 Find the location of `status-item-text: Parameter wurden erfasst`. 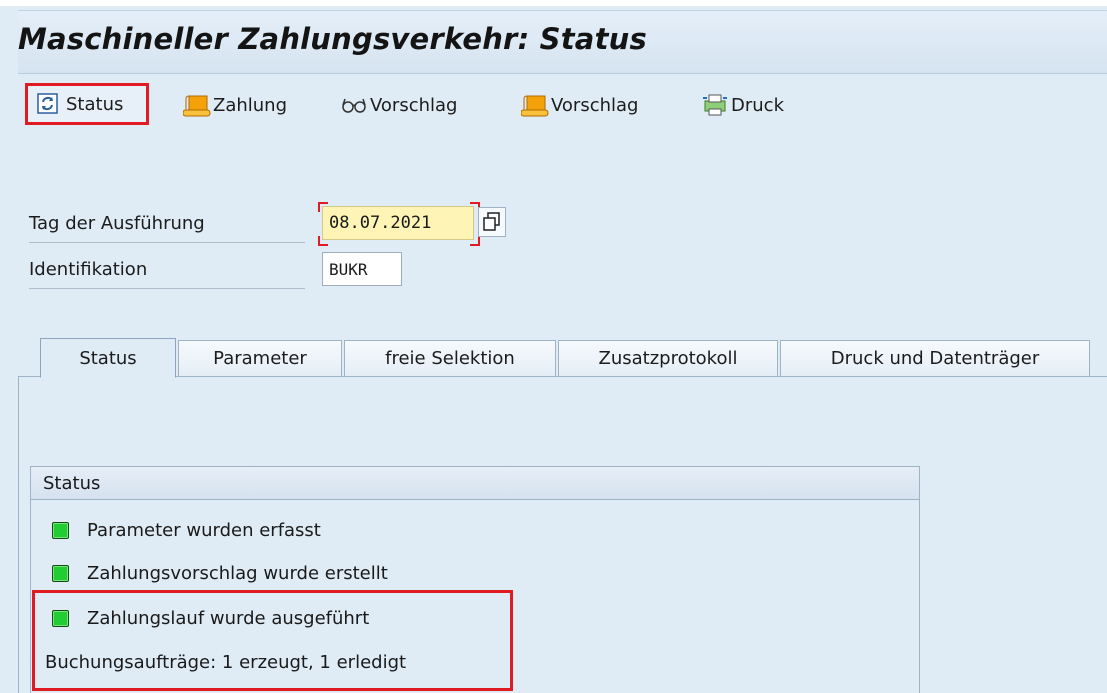

status-item-text: Parameter wurden erfasst is located at coordinates (204, 530).